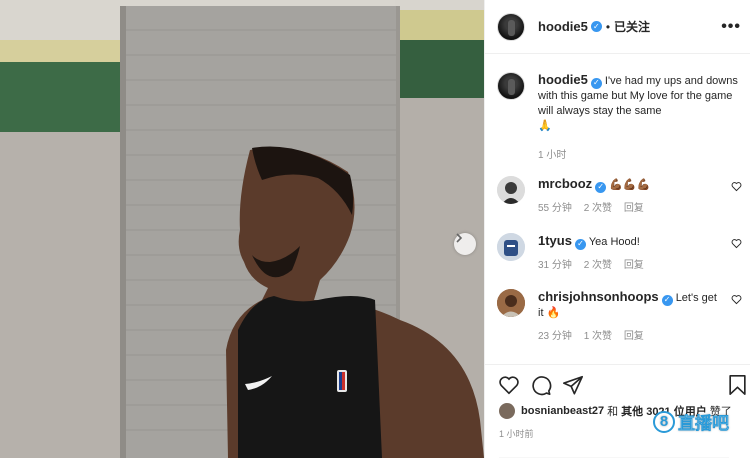 This screenshot has width=750, height=458. I want to click on zhibo8-watermark: 8 直播吧, so click(691, 421).